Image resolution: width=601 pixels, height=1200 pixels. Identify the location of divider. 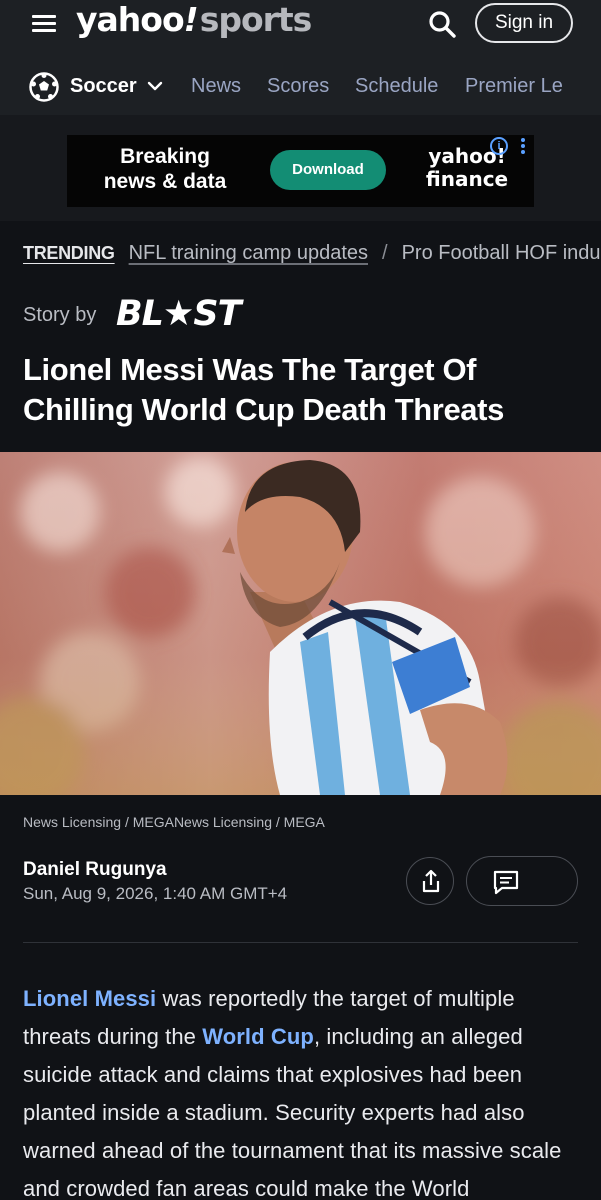
(300, 942).